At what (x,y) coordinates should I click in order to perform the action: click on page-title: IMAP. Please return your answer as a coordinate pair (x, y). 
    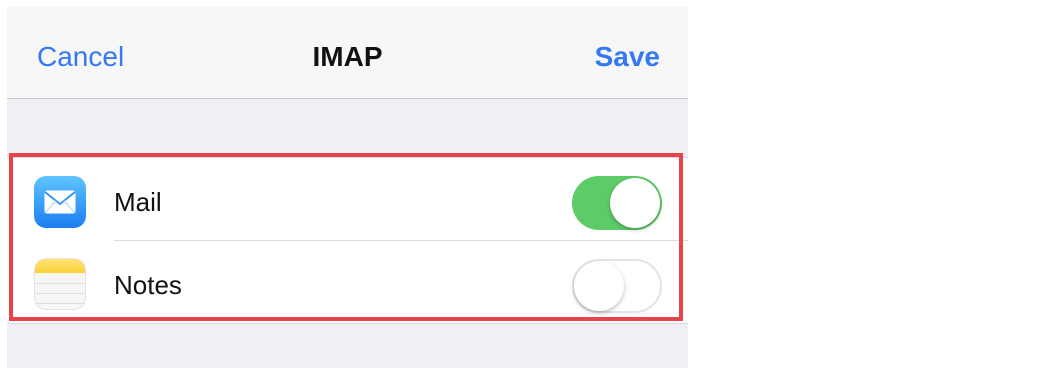
    Looking at the image, I should click on (347, 56).